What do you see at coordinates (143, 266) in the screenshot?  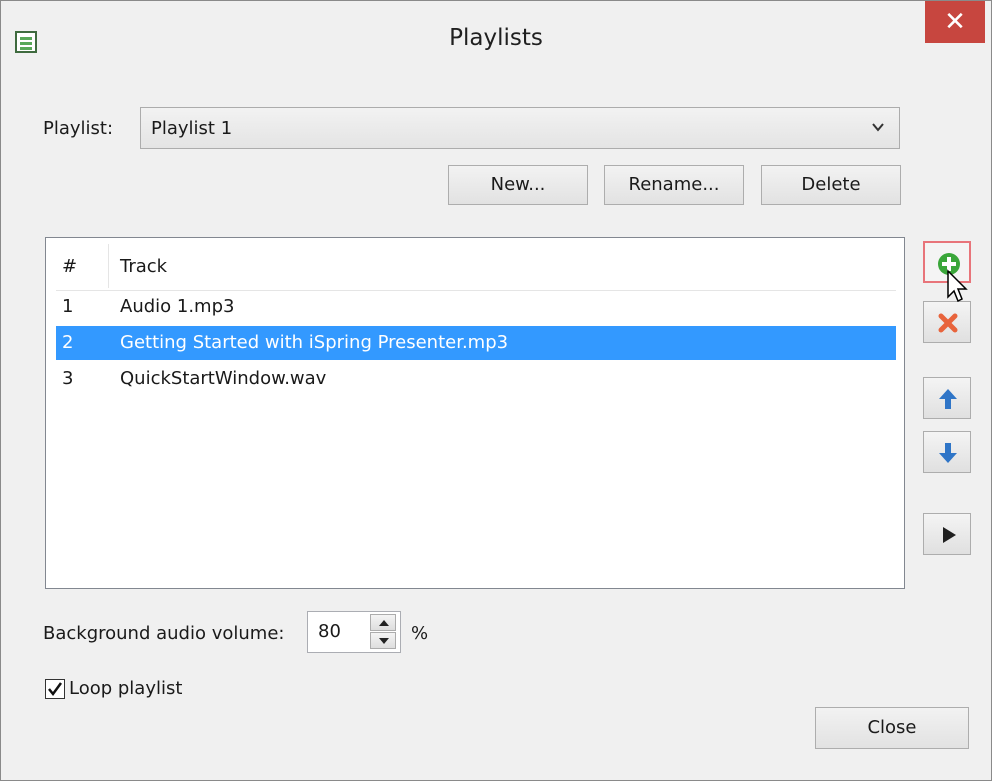 I see `column-header-track: Track` at bounding box center [143, 266].